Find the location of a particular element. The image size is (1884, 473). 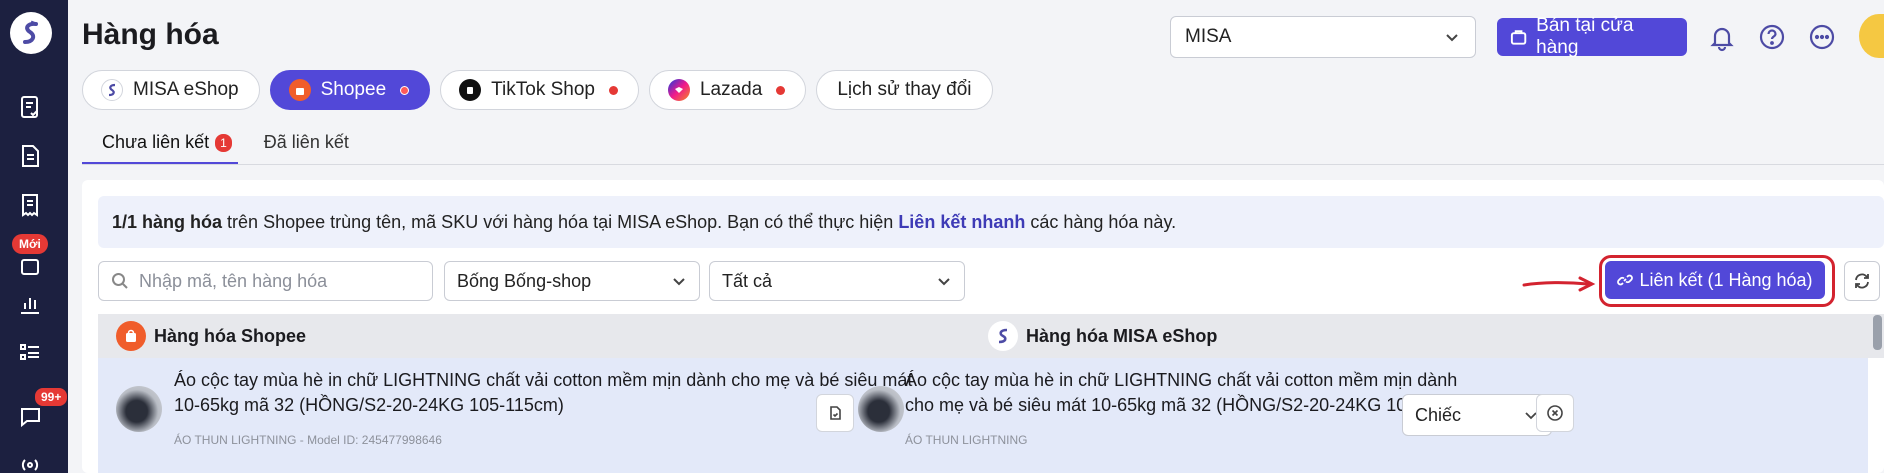

bell-icon is located at coordinates (1722, 37).